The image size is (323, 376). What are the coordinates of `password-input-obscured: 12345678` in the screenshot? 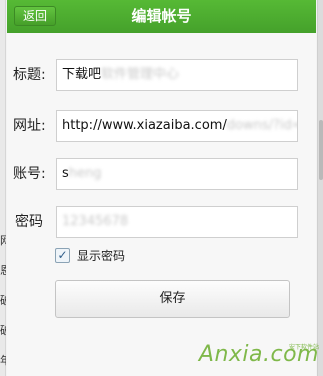 It's located at (95, 221).